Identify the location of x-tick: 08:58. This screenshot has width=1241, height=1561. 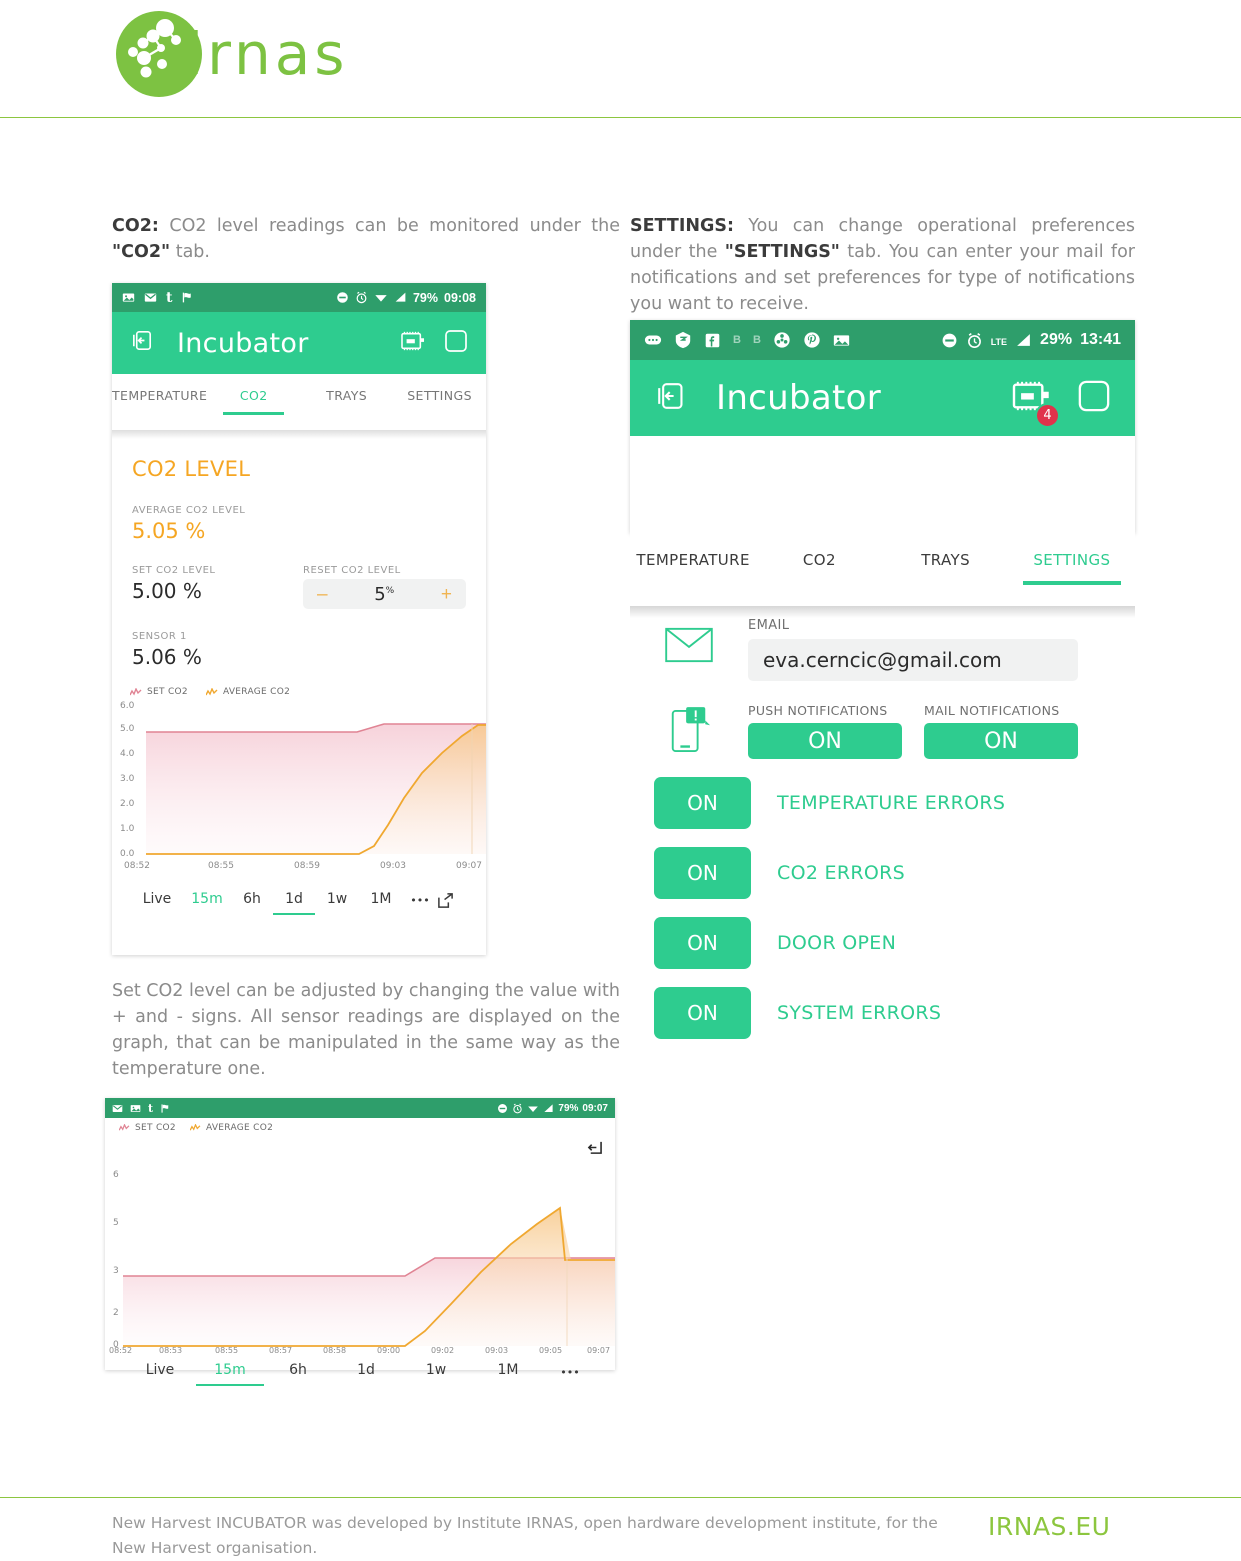
(335, 1350).